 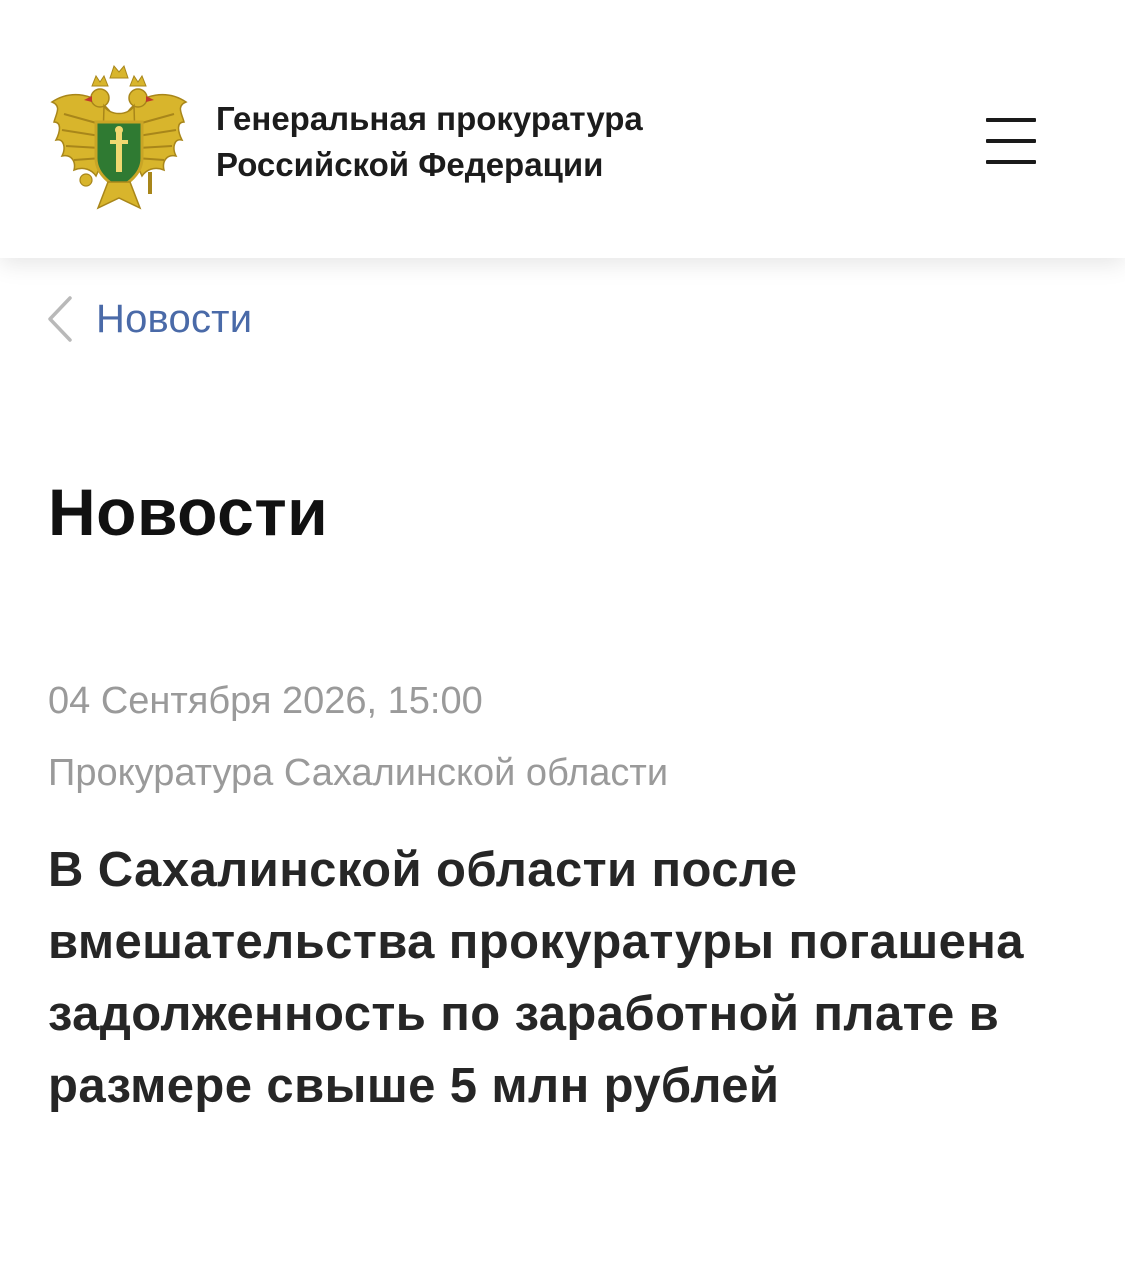 What do you see at coordinates (358, 773) in the screenshot?
I see `news-source: Прокуратура Сахалинской области` at bounding box center [358, 773].